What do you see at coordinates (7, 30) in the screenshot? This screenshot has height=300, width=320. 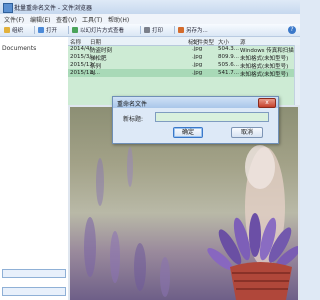 I see `organize-icon` at bounding box center [7, 30].